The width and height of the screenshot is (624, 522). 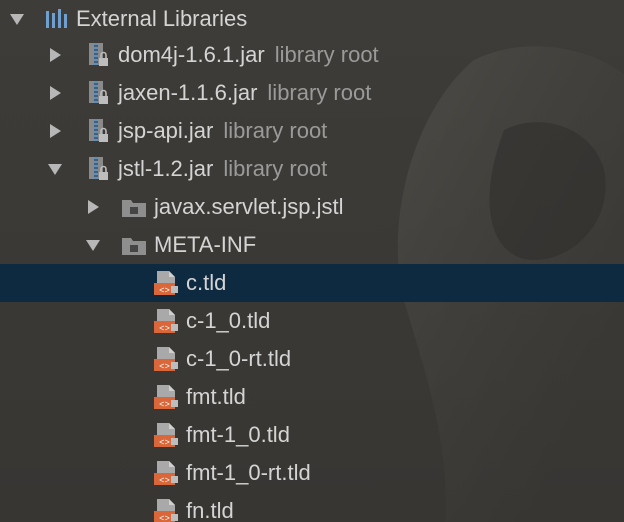 What do you see at coordinates (312, 435) in the screenshot?
I see `tree-node-file: <> fmt-1_0.tld` at bounding box center [312, 435].